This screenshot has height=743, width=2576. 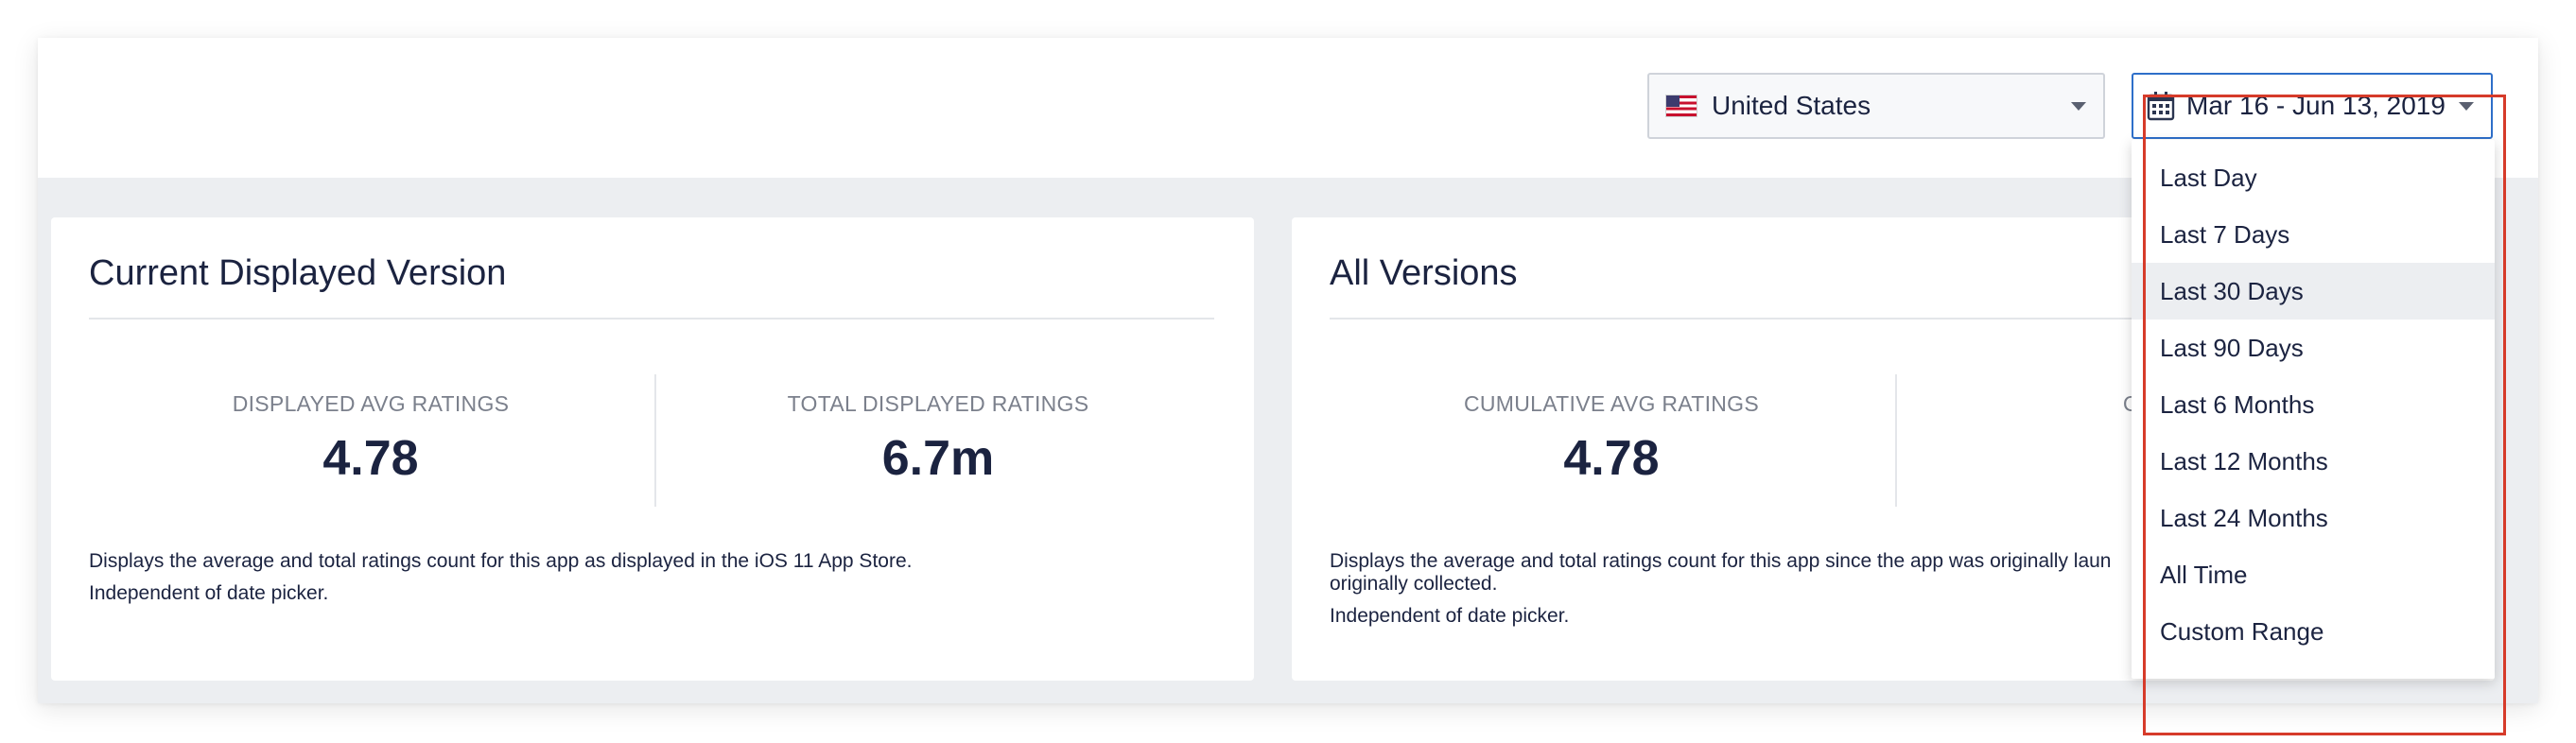 I want to click on metric-label: DISPLAYED AVG RATINGS, so click(x=371, y=403).